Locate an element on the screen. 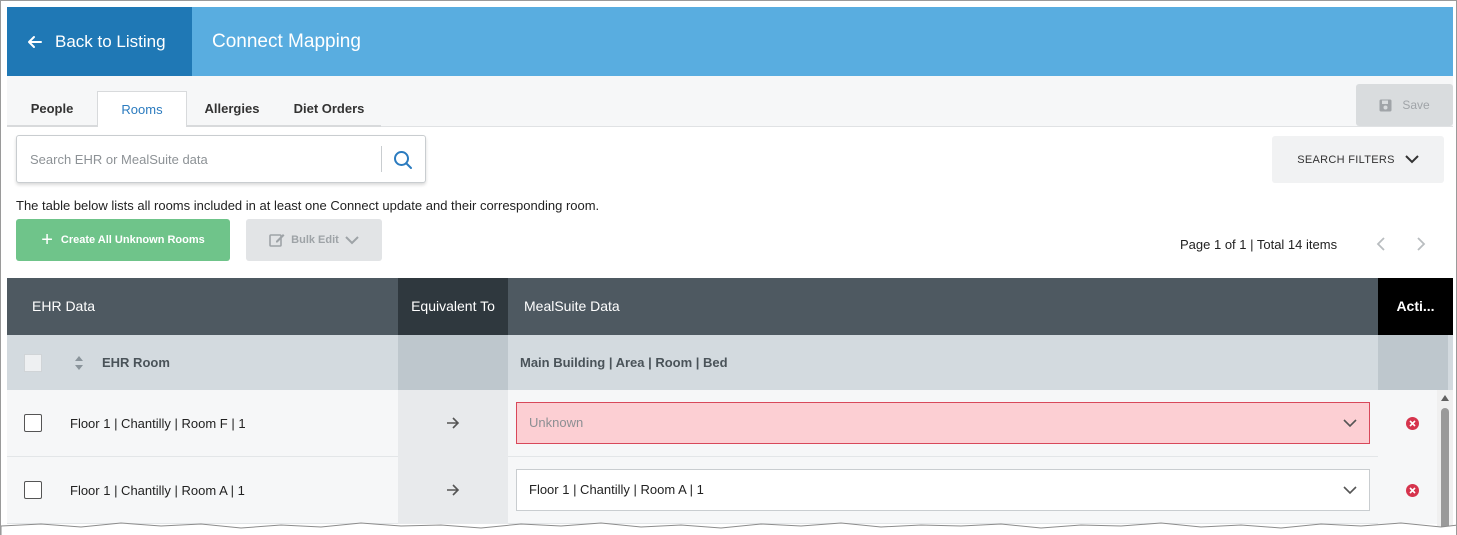 The image size is (1457, 535). search-divider is located at coordinates (381, 159).